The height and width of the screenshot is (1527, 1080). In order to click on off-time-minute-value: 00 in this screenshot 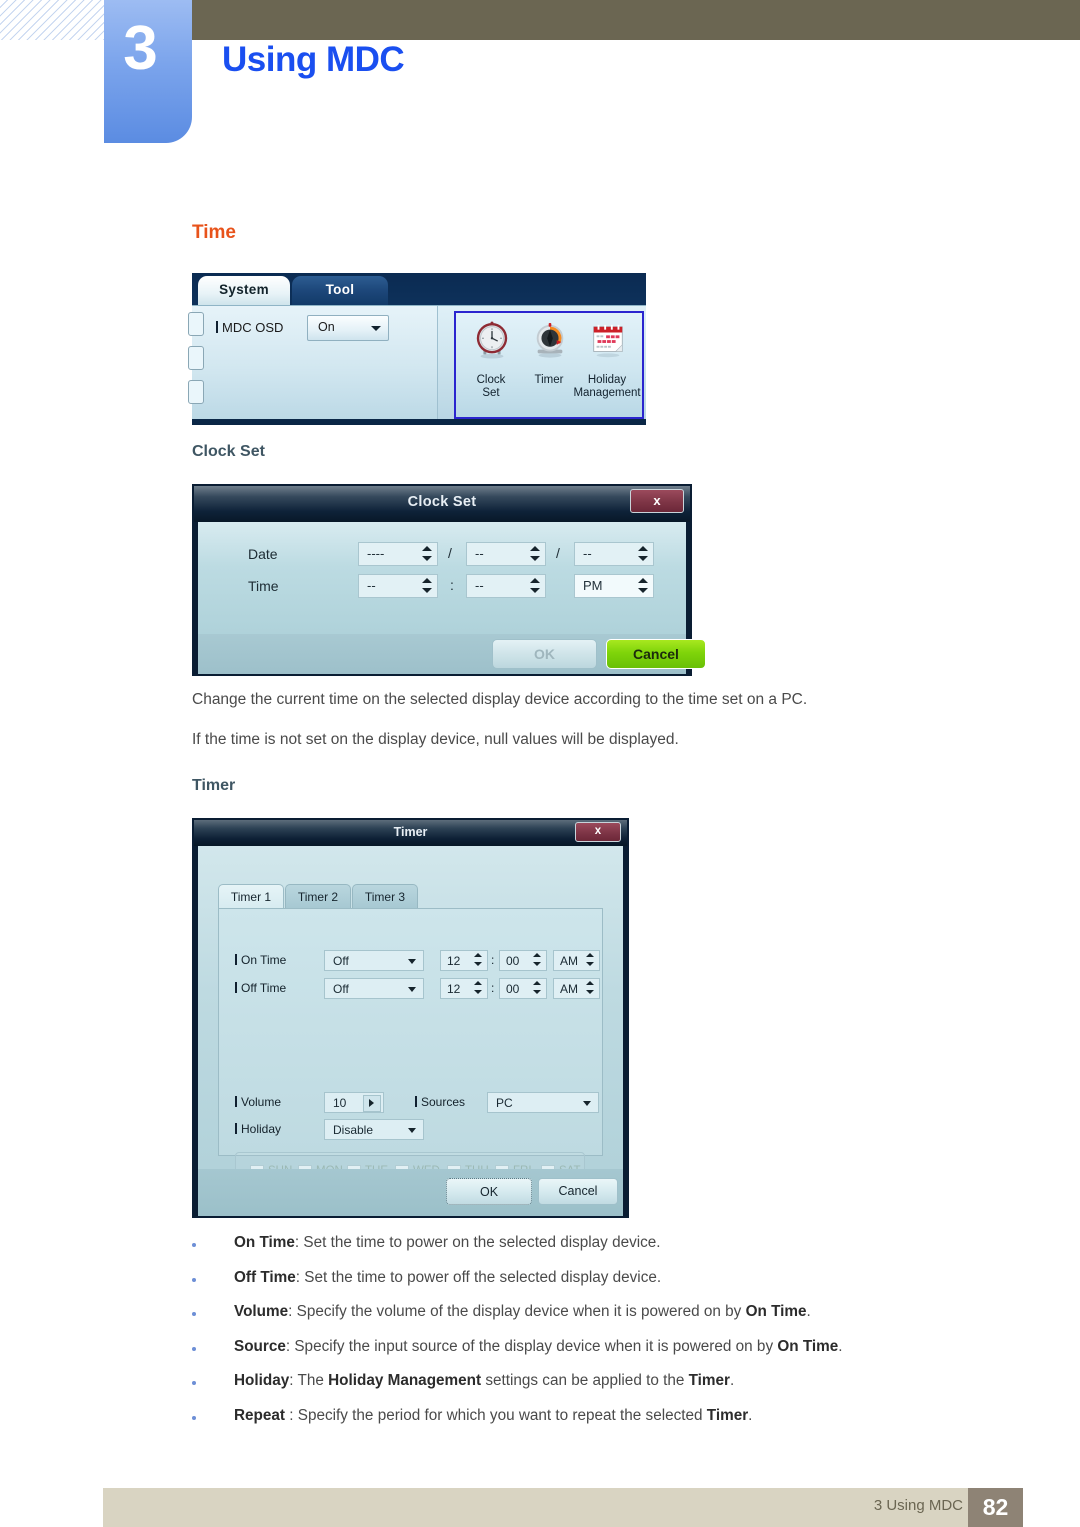, I will do `click(513, 989)`.